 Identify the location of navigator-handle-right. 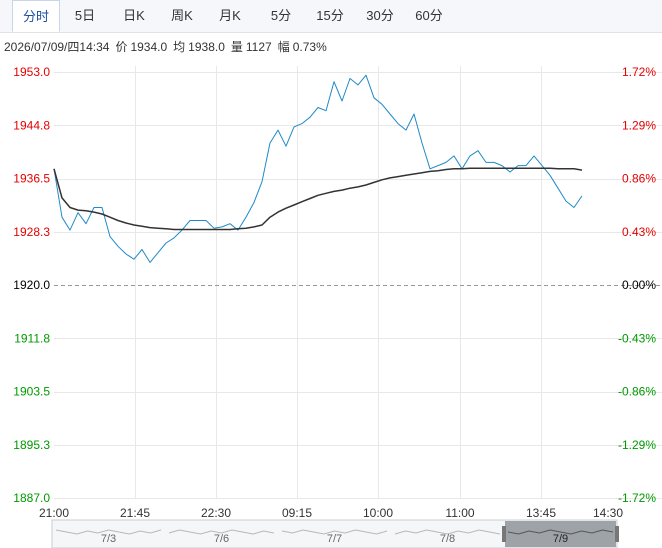
(617, 534).